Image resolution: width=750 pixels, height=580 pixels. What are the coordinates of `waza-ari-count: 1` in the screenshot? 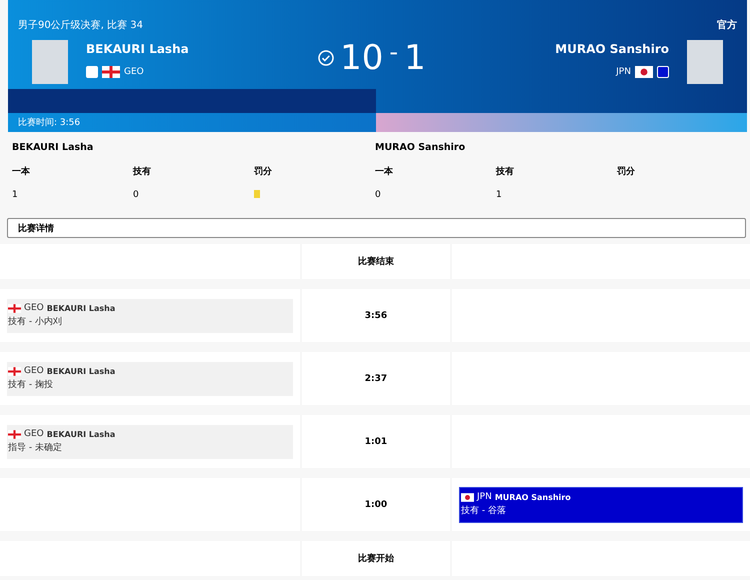 It's located at (499, 195).